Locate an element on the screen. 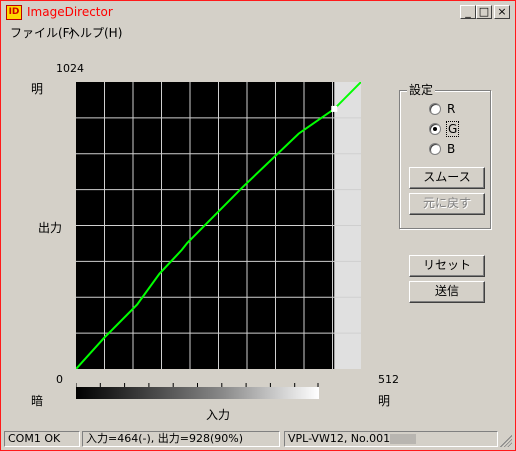 The width and height of the screenshot is (516, 451). app-icon: ID is located at coordinates (14, 12).